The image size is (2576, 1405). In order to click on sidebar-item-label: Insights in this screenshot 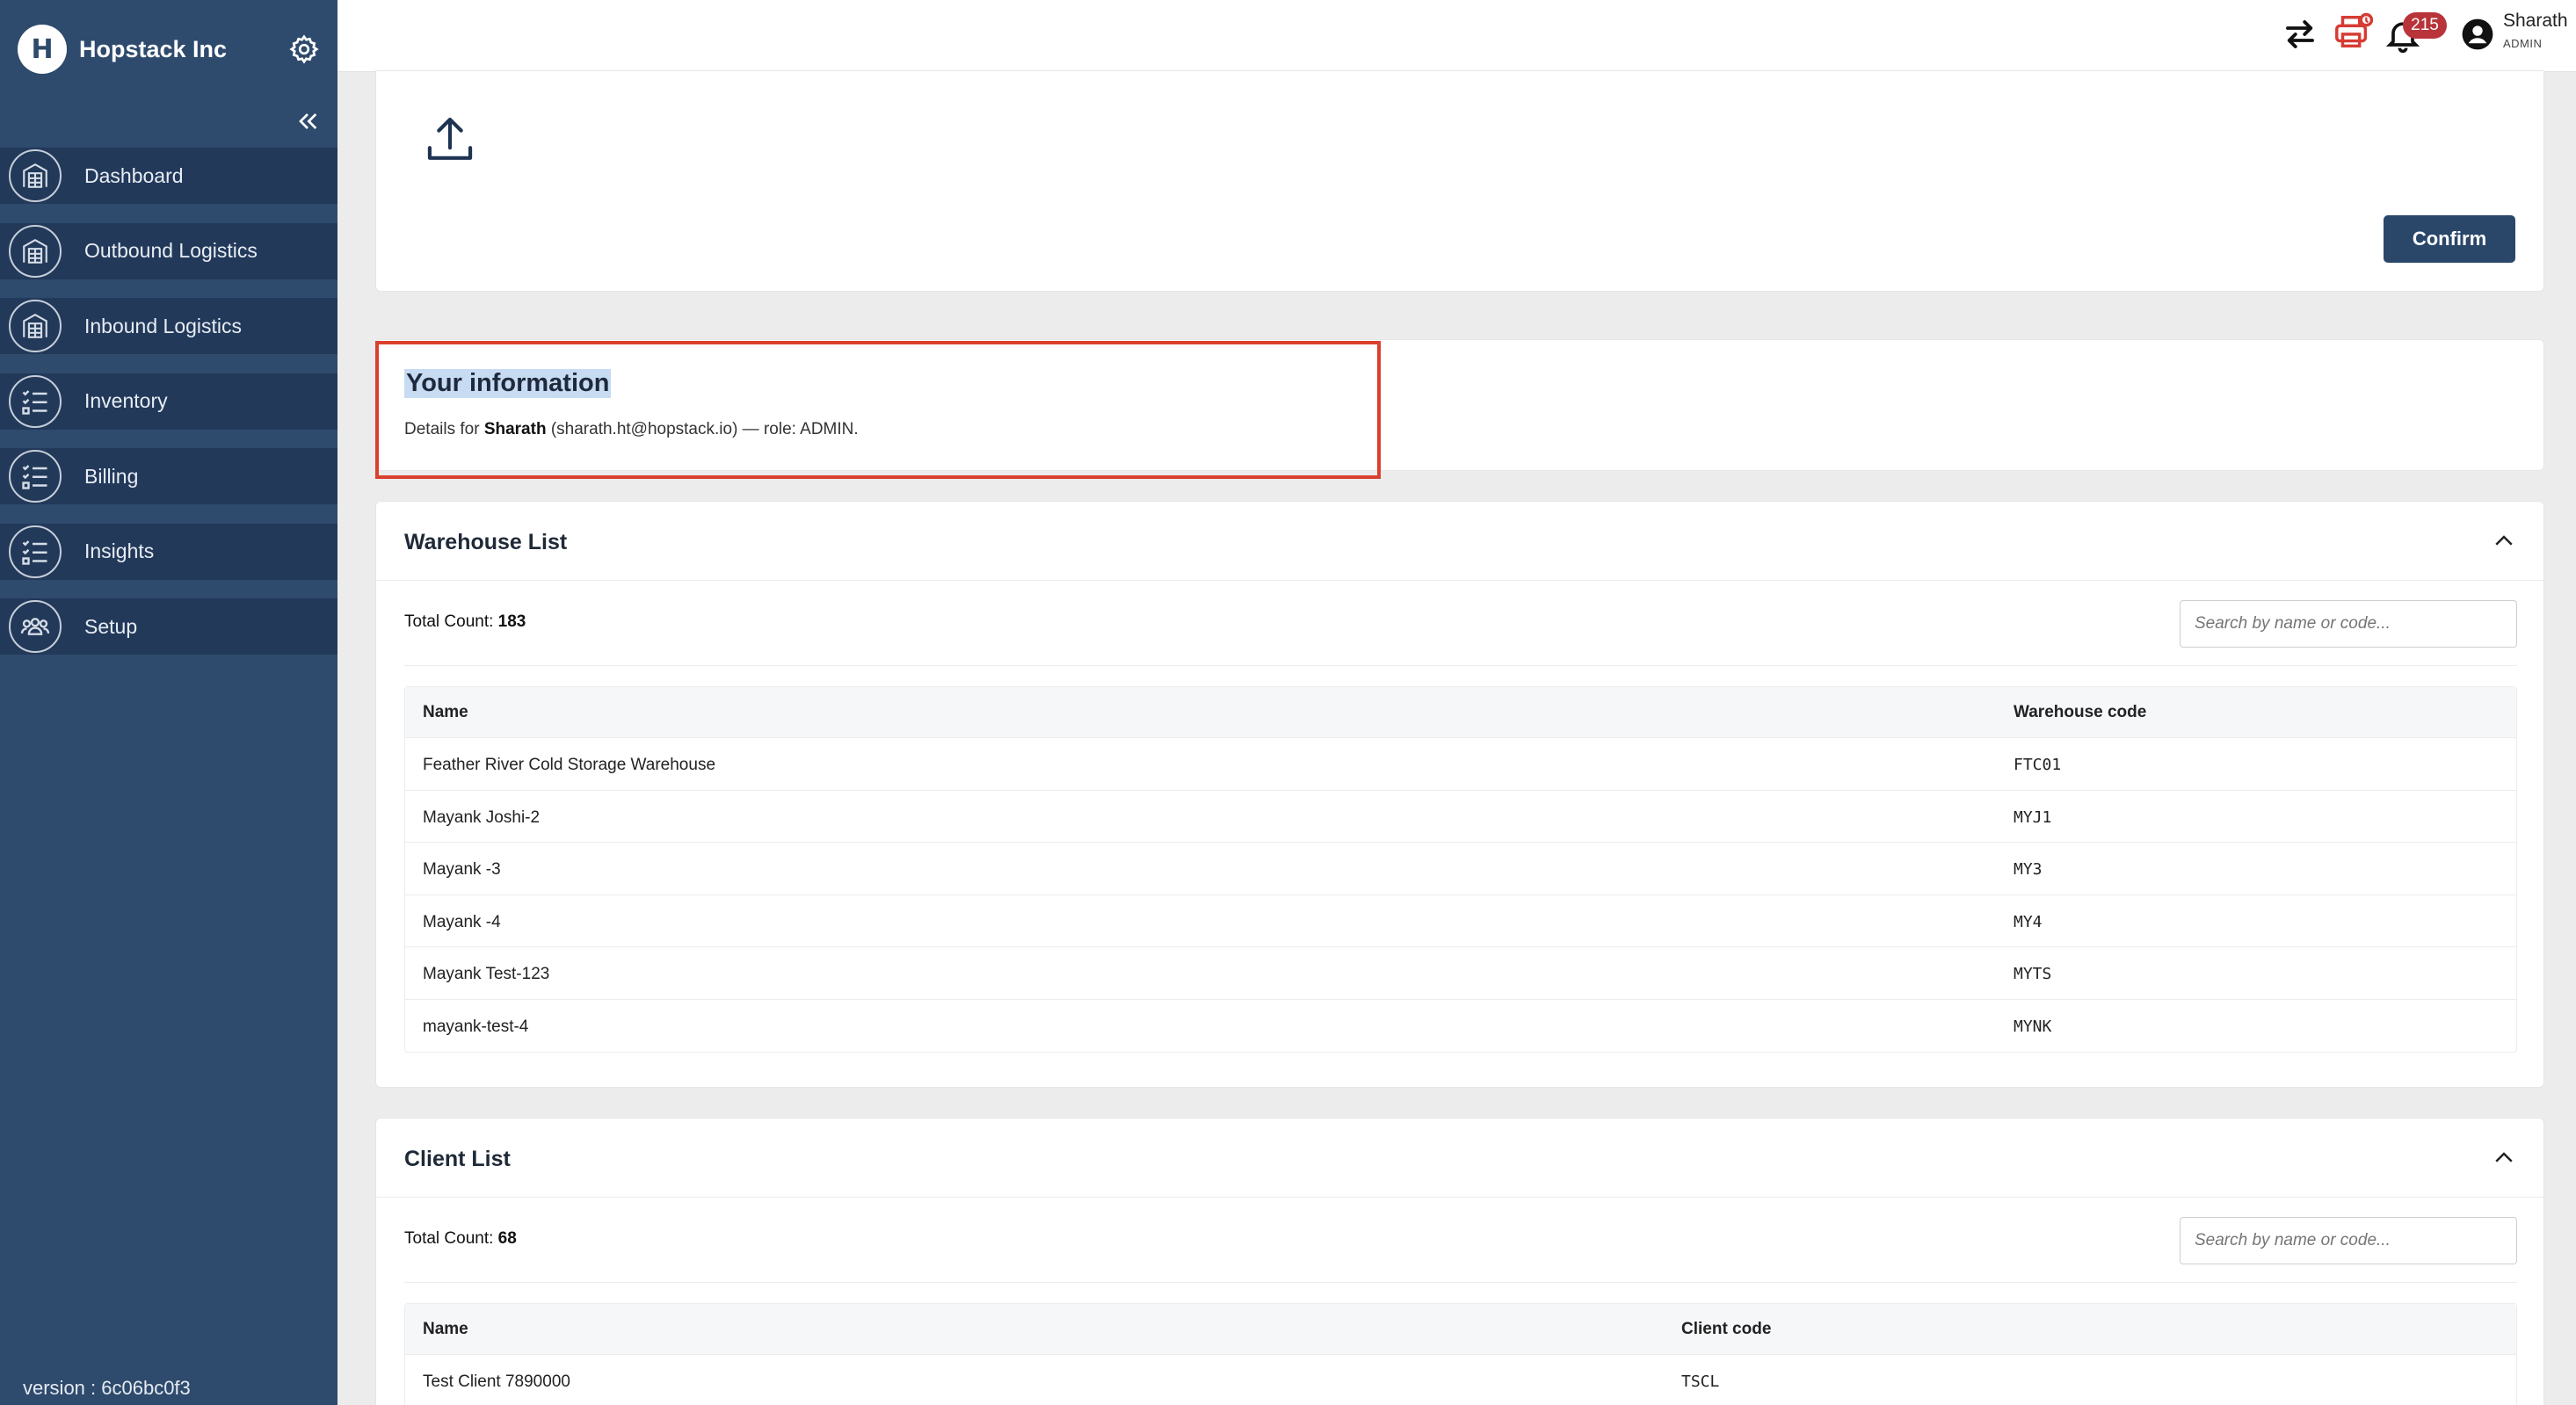, I will do `click(119, 551)`.